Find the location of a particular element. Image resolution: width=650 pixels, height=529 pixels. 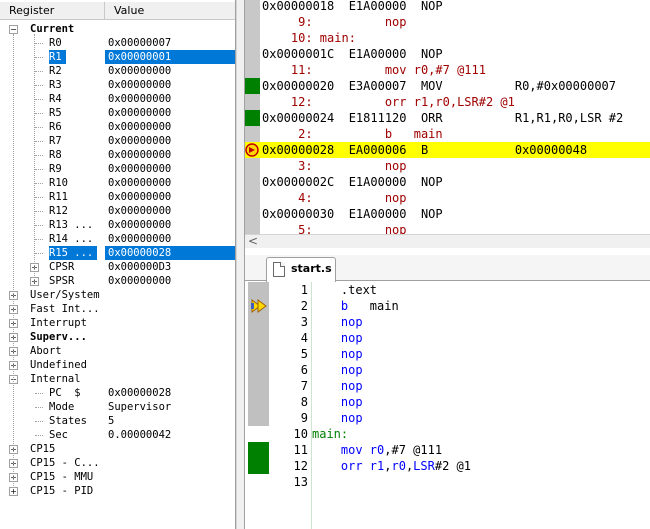

register-row: R9 0x00000000 is located at coordinates (117, 169).